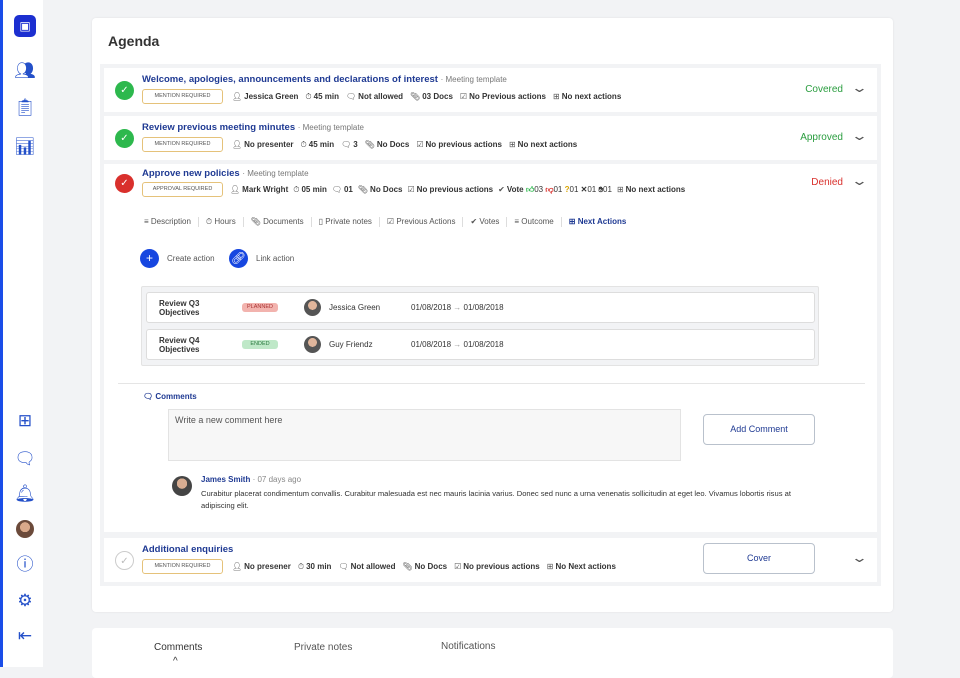 Image resolution: width=960 pixels, height=678 pixels. What do you see at coordinates (25, 147) in the screenshot?
I see `chart-icon: 📊︎` at bounding box center [25, 147].